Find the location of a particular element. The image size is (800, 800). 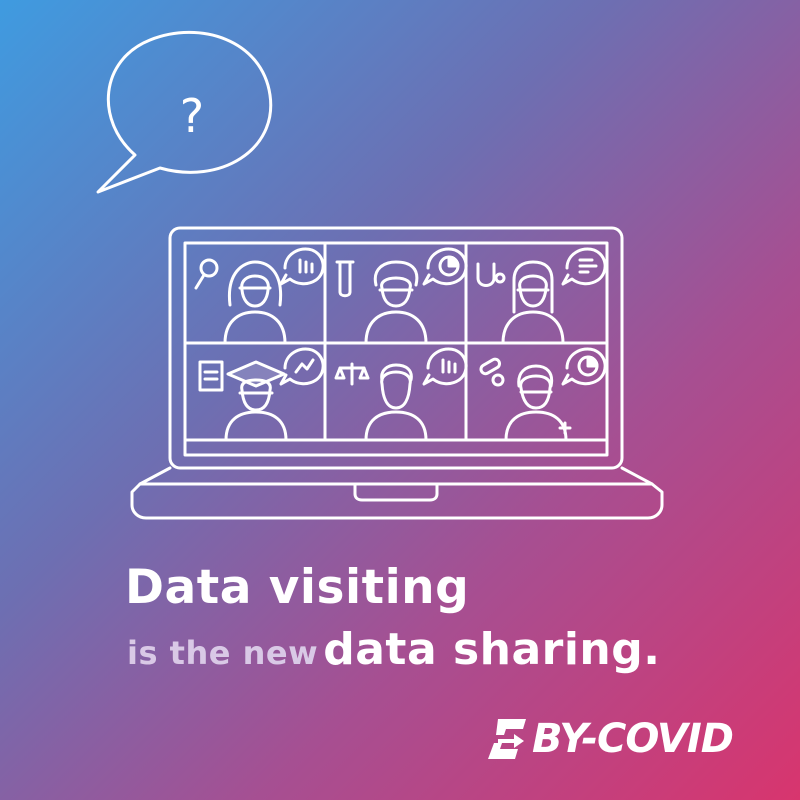

list-chart-icon is located at coordinates (584, 266).